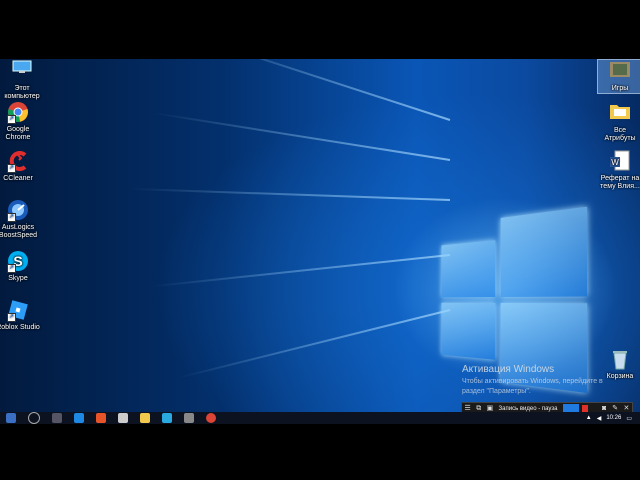  I want to click on notifications-icon: ▭, so click(629, 418).